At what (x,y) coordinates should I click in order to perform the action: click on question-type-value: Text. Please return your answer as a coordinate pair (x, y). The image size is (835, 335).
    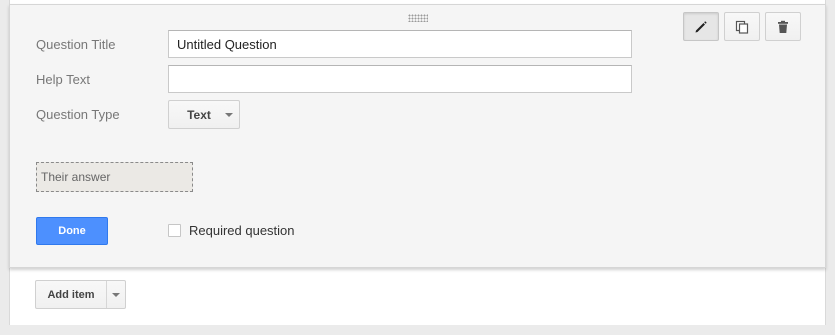
    Looking at the image, I should click on (199, 114).